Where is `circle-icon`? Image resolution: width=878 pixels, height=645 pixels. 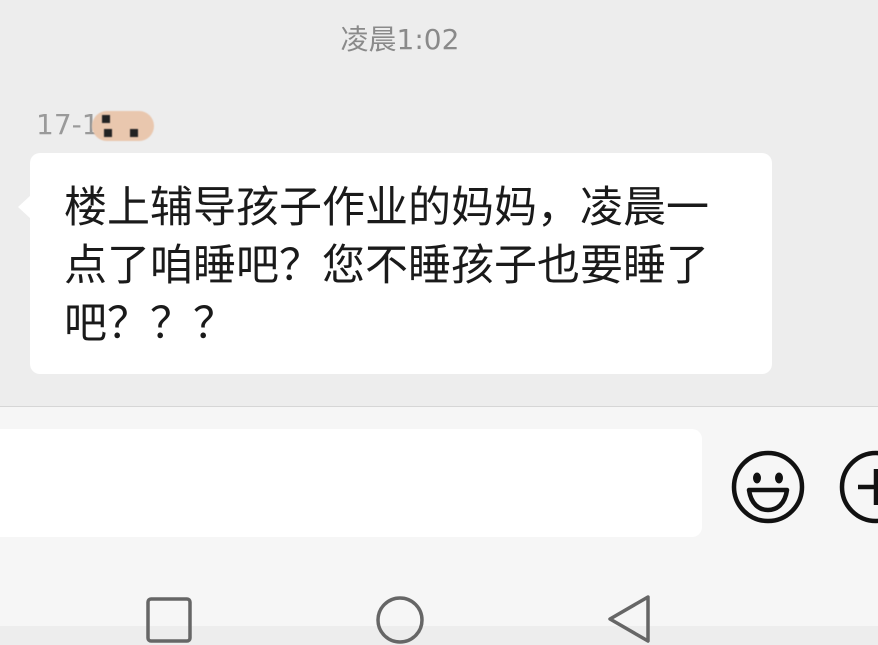
circle-icon is located at coordinates (400, 620).